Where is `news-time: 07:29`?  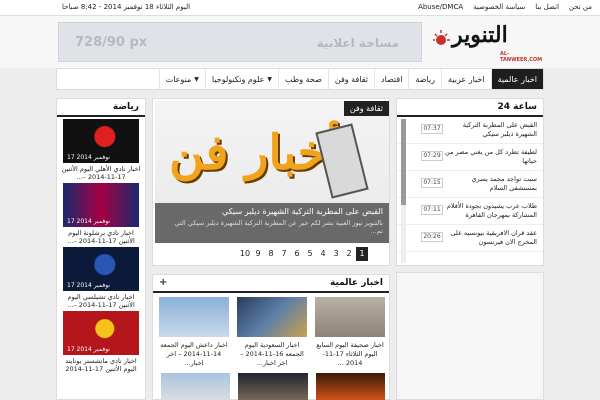 news-time: 07:29 is located at coordinates (432, 156).